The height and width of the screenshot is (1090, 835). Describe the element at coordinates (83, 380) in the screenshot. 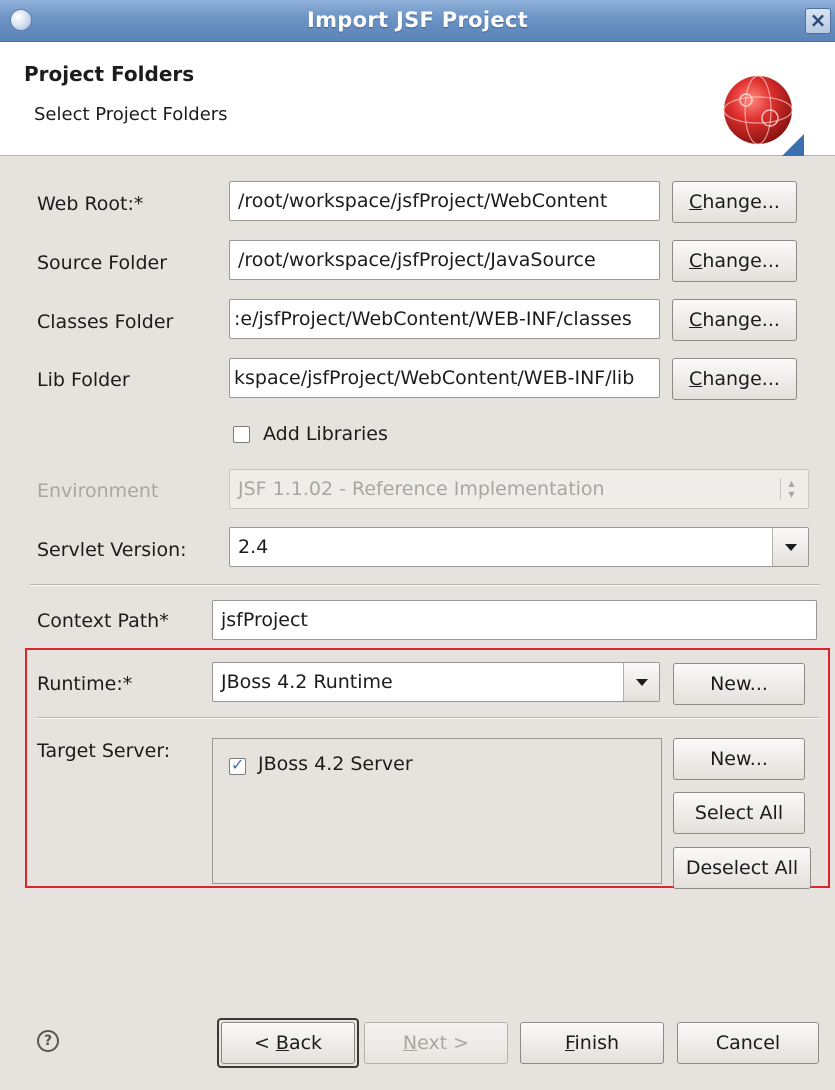

I see `lib-folder-label: Lib Folder` at that location.